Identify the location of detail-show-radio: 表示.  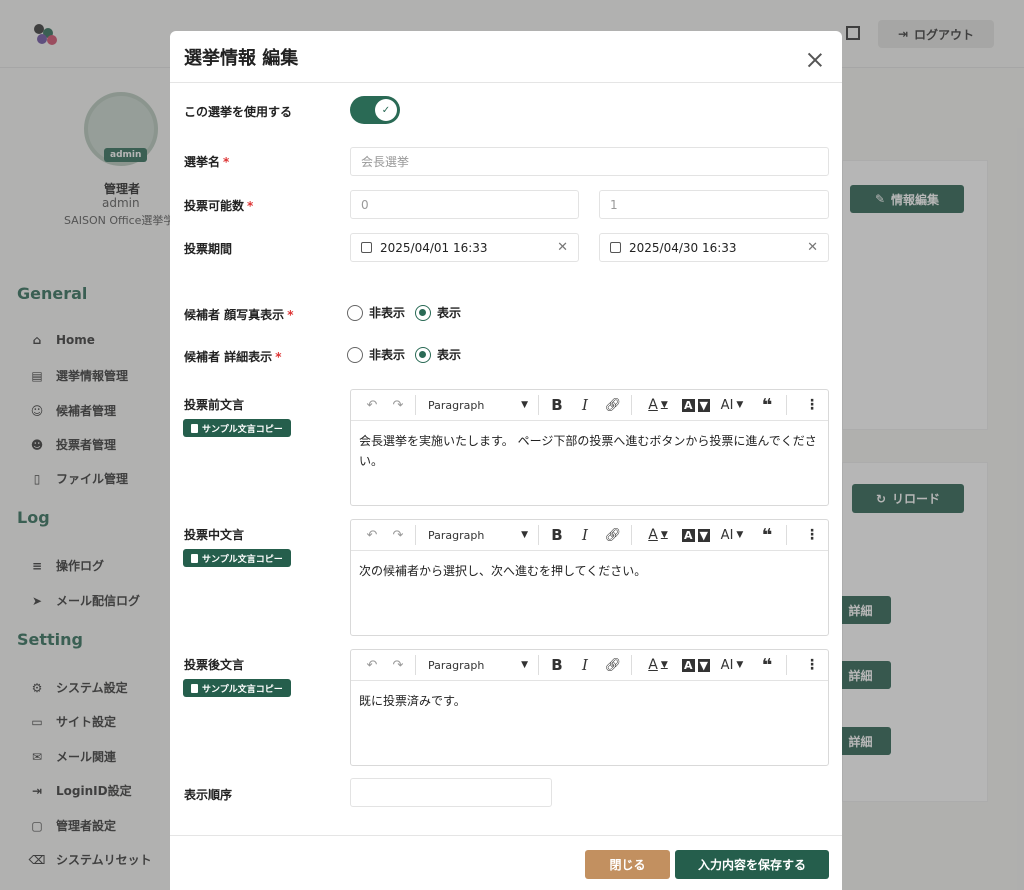
(438, 354).